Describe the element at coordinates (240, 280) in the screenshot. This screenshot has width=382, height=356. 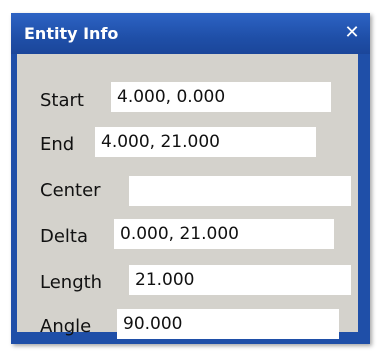
I see `length-field: 21.000` at that location.